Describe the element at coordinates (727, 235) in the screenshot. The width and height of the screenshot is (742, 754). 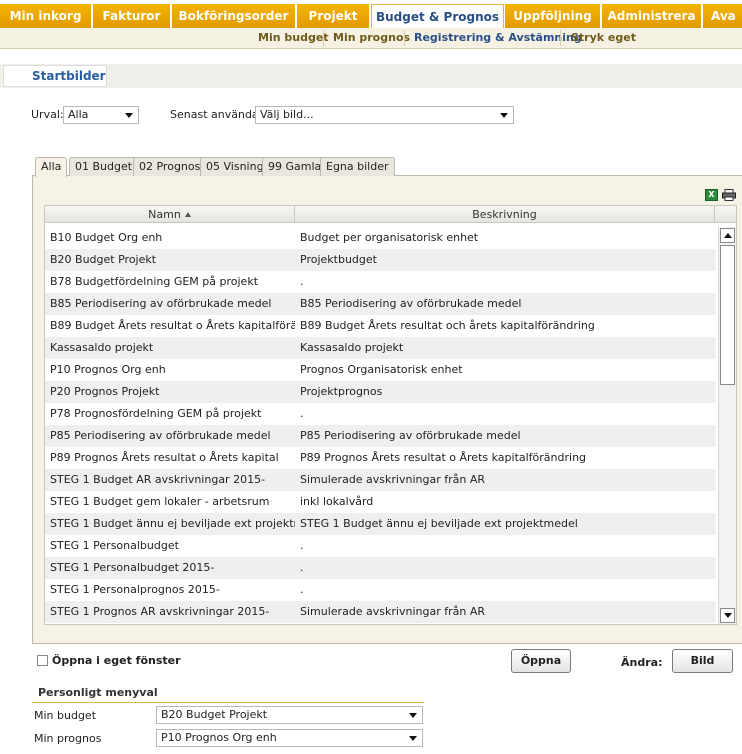
I see `scroll-up-icon` at that location.